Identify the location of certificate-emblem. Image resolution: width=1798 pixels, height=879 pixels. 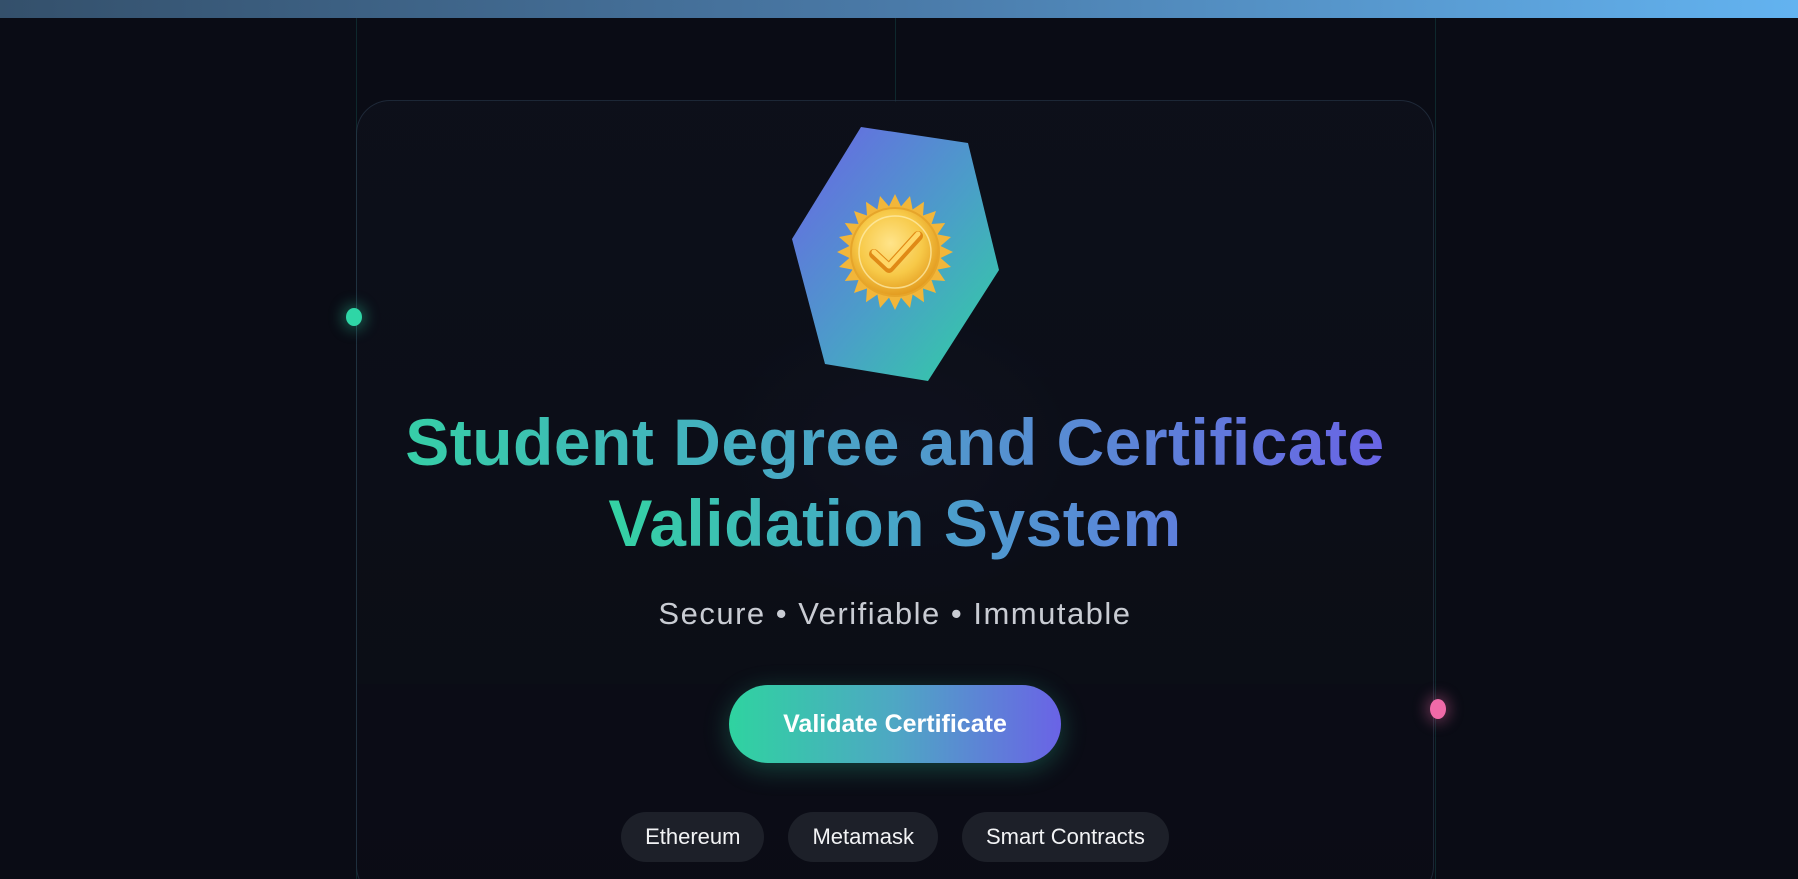
(895, 254).